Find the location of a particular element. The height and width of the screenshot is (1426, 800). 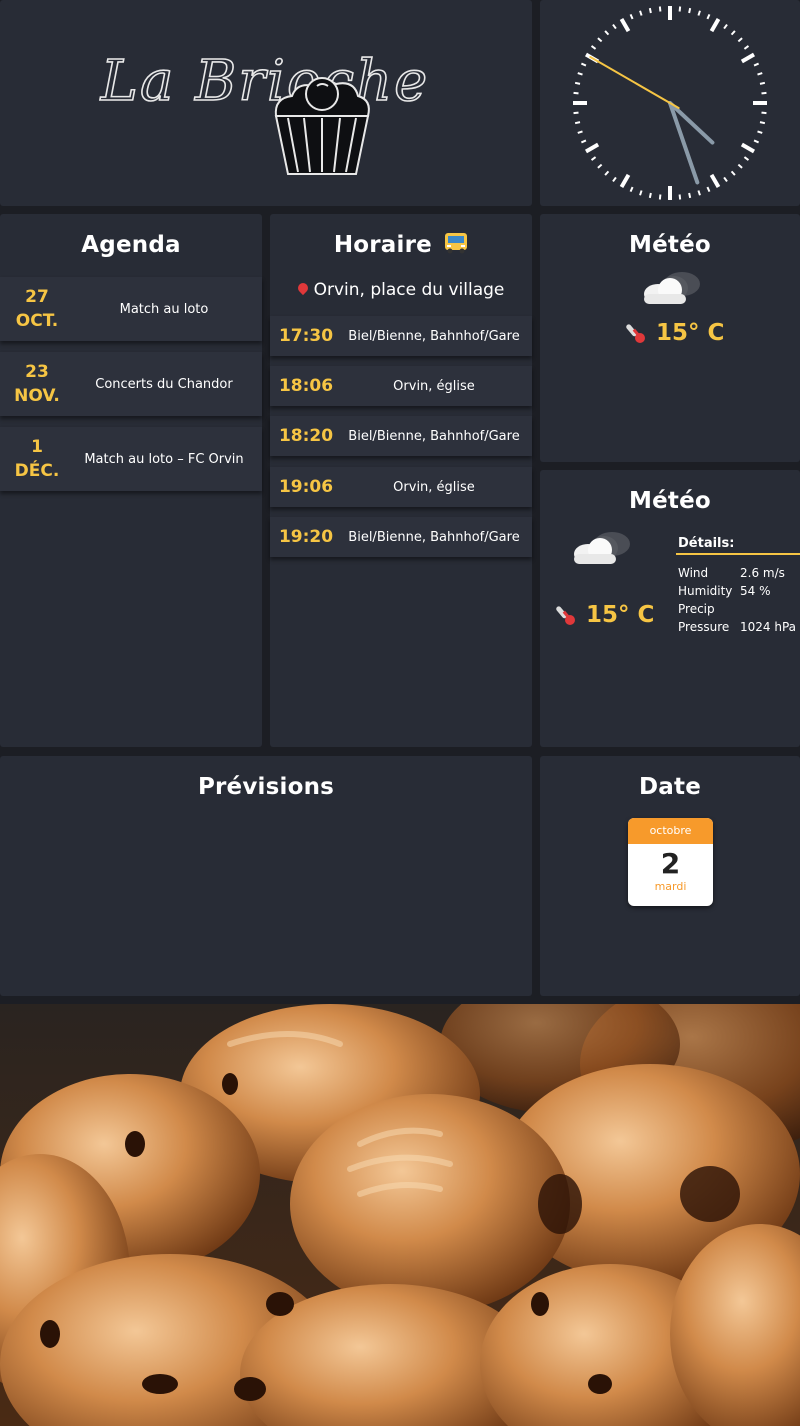

previsions-panel: Prévisions is located at coordinates (266, 876).